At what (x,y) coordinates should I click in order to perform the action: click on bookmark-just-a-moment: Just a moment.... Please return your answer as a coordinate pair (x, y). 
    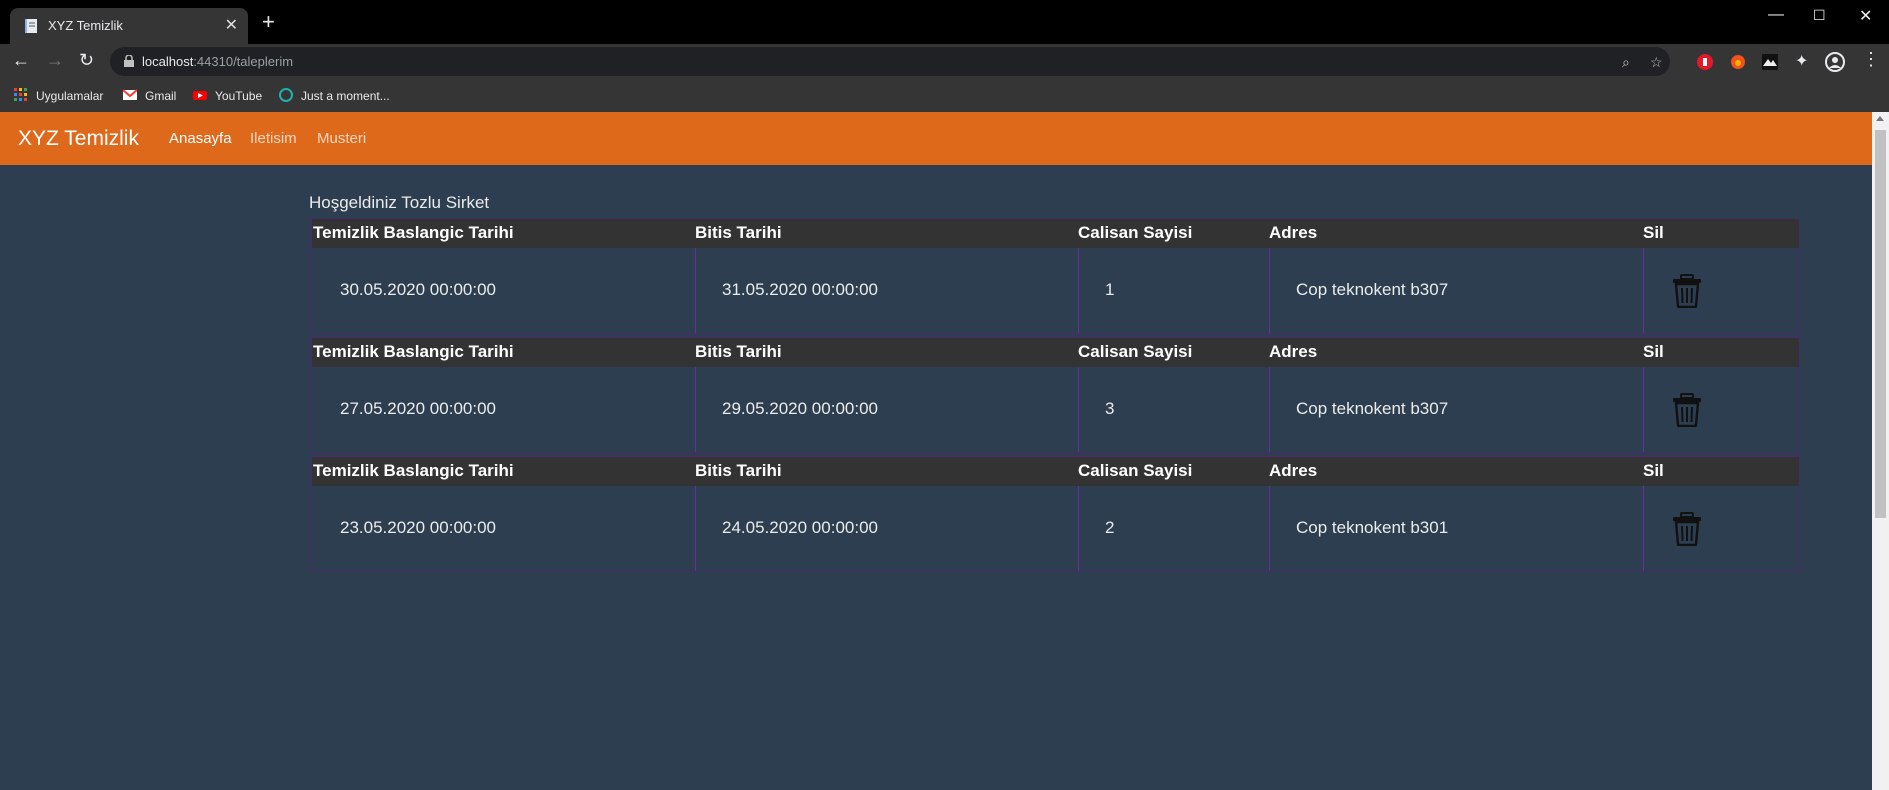
    Looking at the image, I should click on (334, 95).